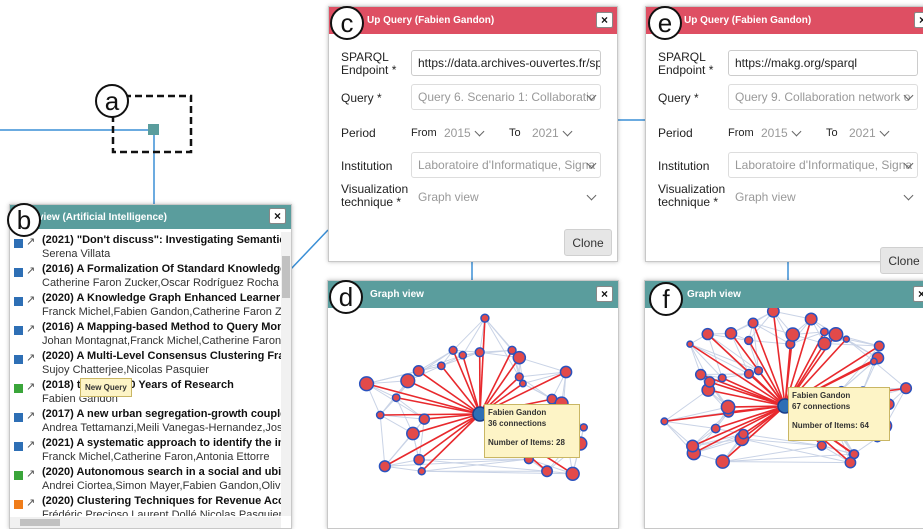 This screenshot has height=529, width=923. Describe the element at coordinates (830, 425) in the screenshot. I see `tooltip-items: Number of Items: 64` at that location.